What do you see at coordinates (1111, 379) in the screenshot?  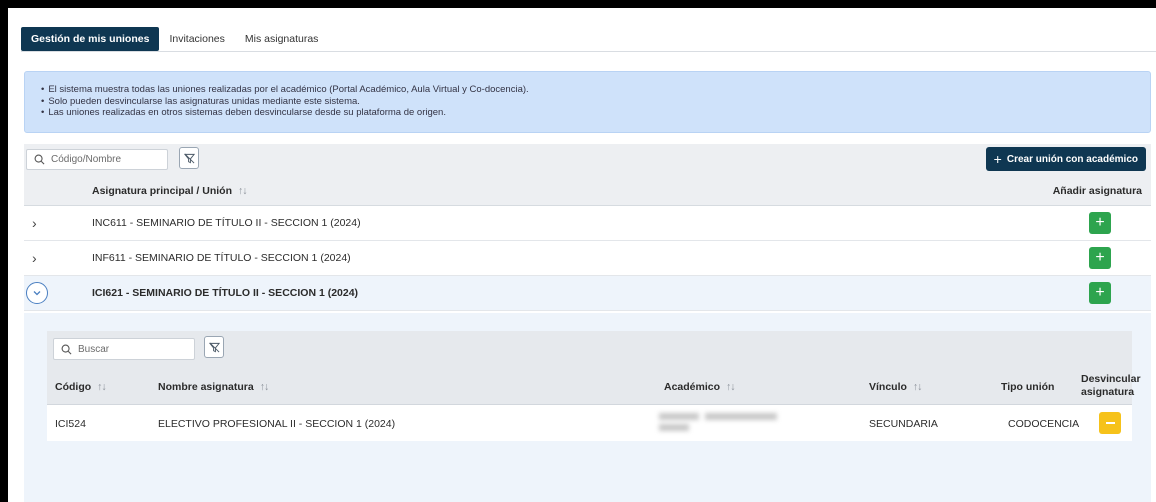 I see `col-unlink-label-1: Desvincular` at bounding box center [1111, 379].